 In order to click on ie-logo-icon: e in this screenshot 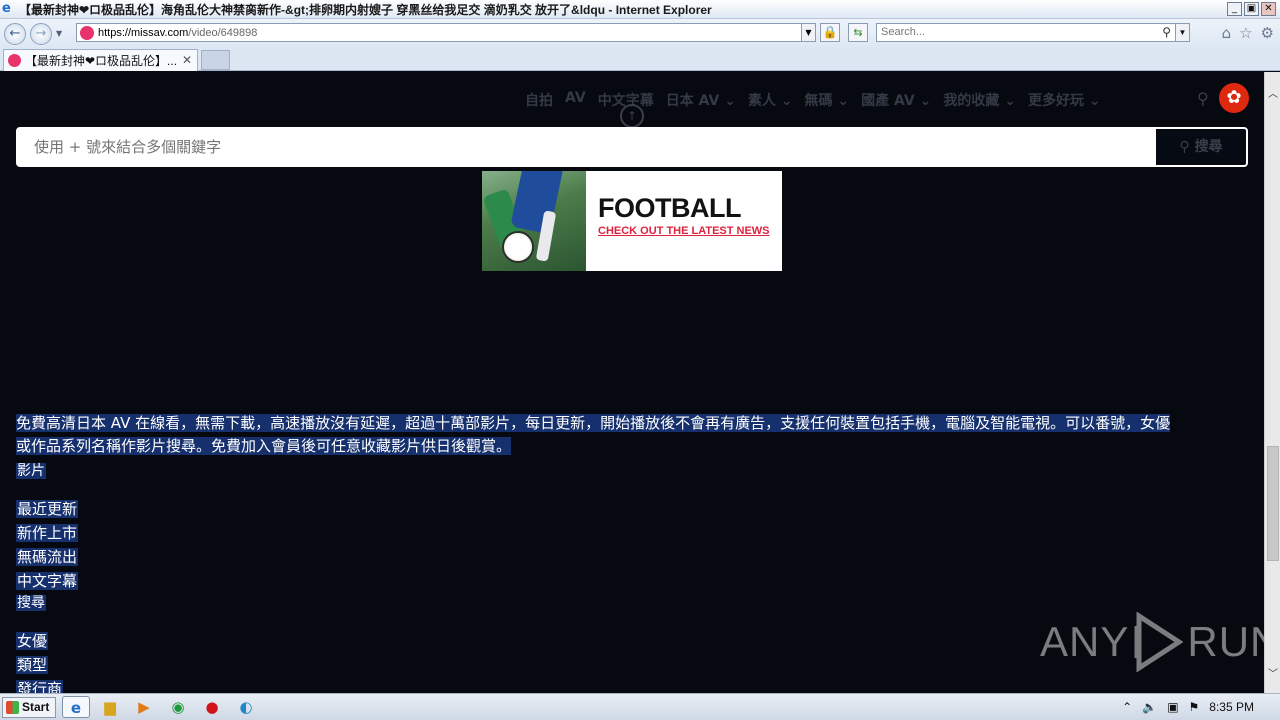, I will do `click(6, 8)`.